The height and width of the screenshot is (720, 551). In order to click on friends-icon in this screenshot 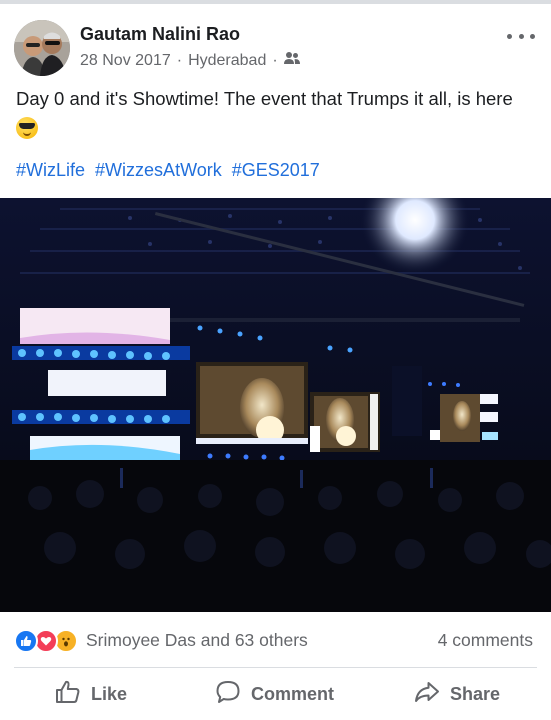, I will do `click(291, 60)`.